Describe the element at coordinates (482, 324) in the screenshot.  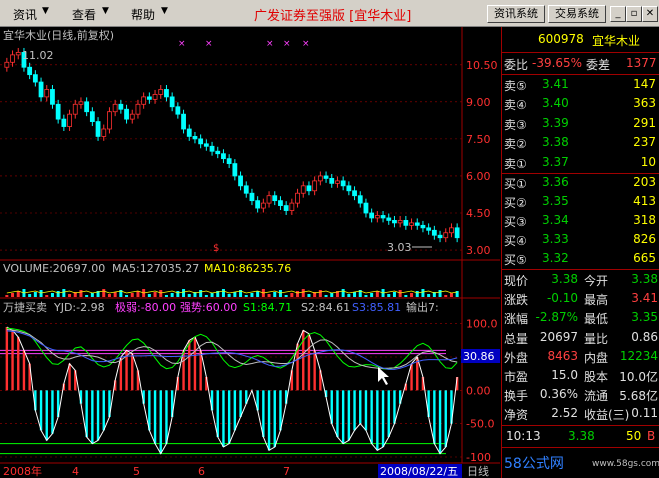
I see `indicator-tick-label: 100.0` at that location.